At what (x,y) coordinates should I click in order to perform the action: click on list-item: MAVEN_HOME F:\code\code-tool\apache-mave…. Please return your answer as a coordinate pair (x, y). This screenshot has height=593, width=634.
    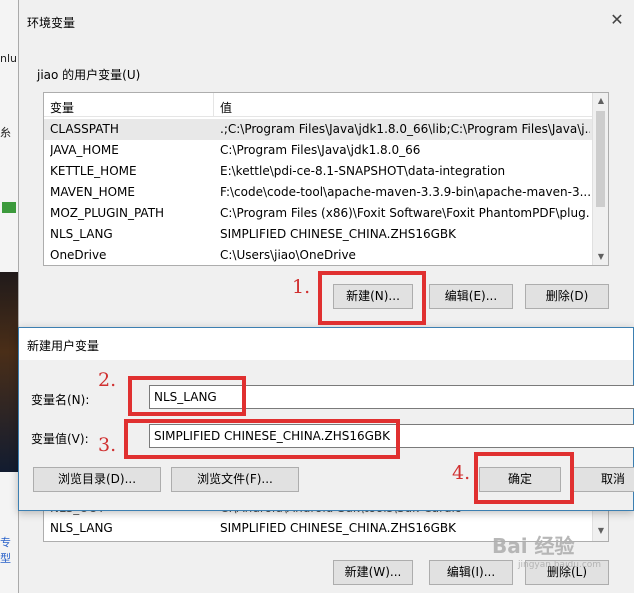
    Looking at the image, I should click on (318, 192).